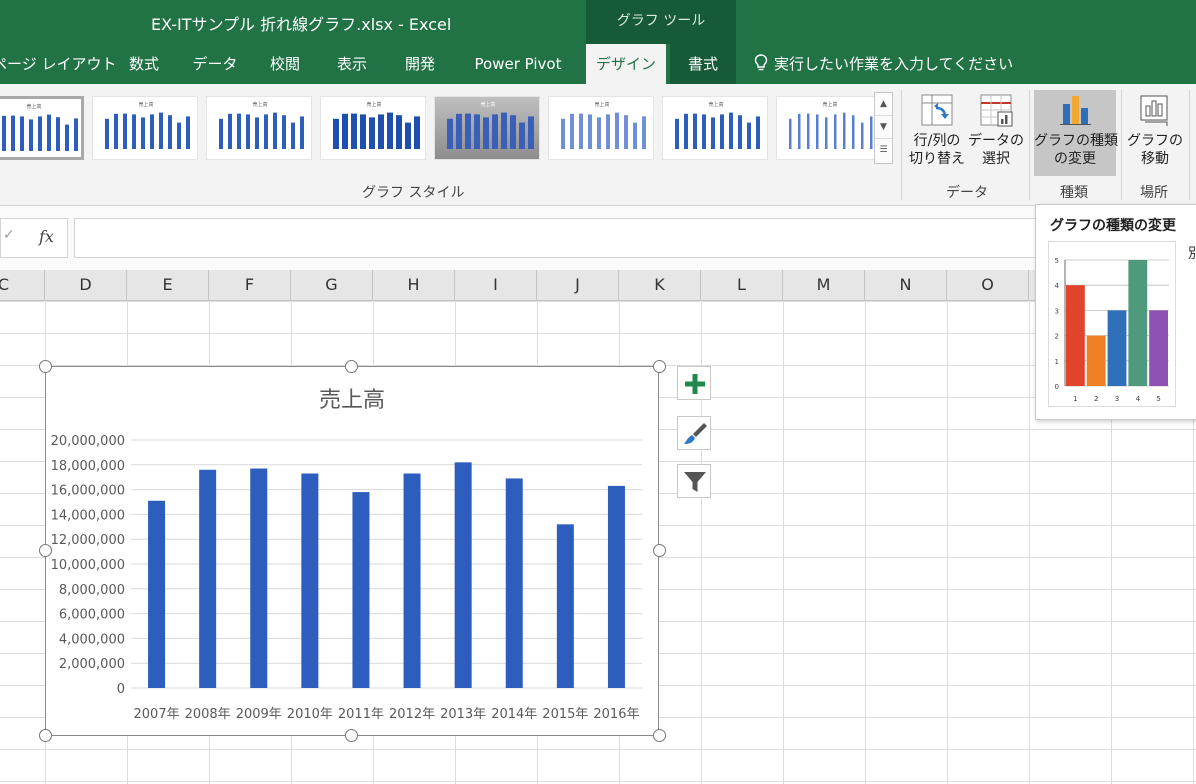  I want to click on tab-power-pivot: Power Pivot, so click(518, 64).